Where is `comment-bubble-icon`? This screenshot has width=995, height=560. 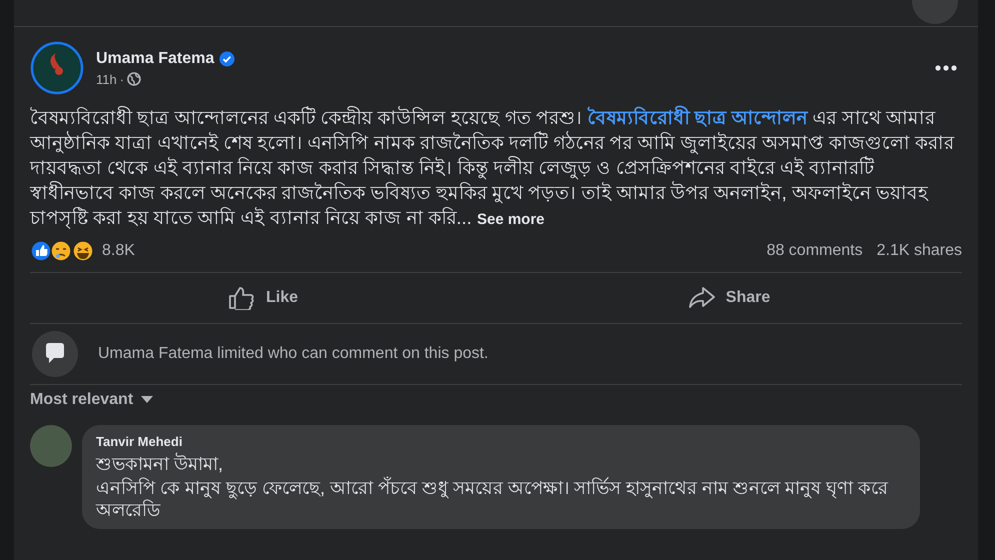
comment-bubble-icon is located at coordinates (55, 354).